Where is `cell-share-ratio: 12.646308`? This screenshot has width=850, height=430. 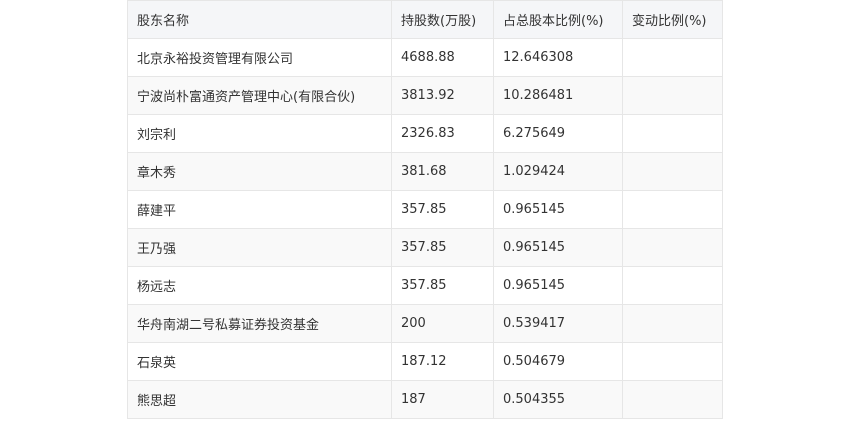
cell-share-ratio: 12.646308 is located at coordinates (558, 57).